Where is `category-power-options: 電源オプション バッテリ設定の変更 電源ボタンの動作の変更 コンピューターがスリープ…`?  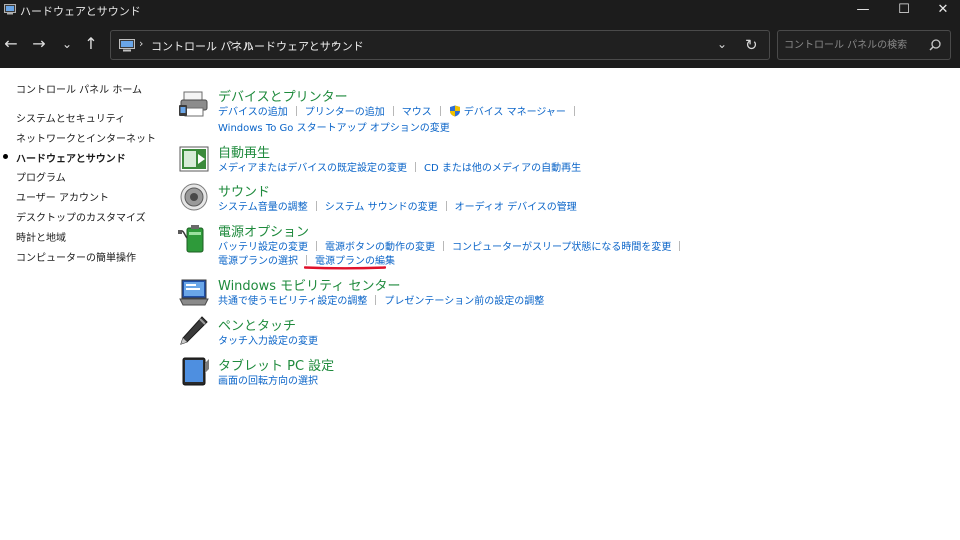 category-power-options: 電源オプション バッテリ設定の変更 電源ボタンの動作の変更 コンピューターがスリープ… is located at coordinates (458, 246).